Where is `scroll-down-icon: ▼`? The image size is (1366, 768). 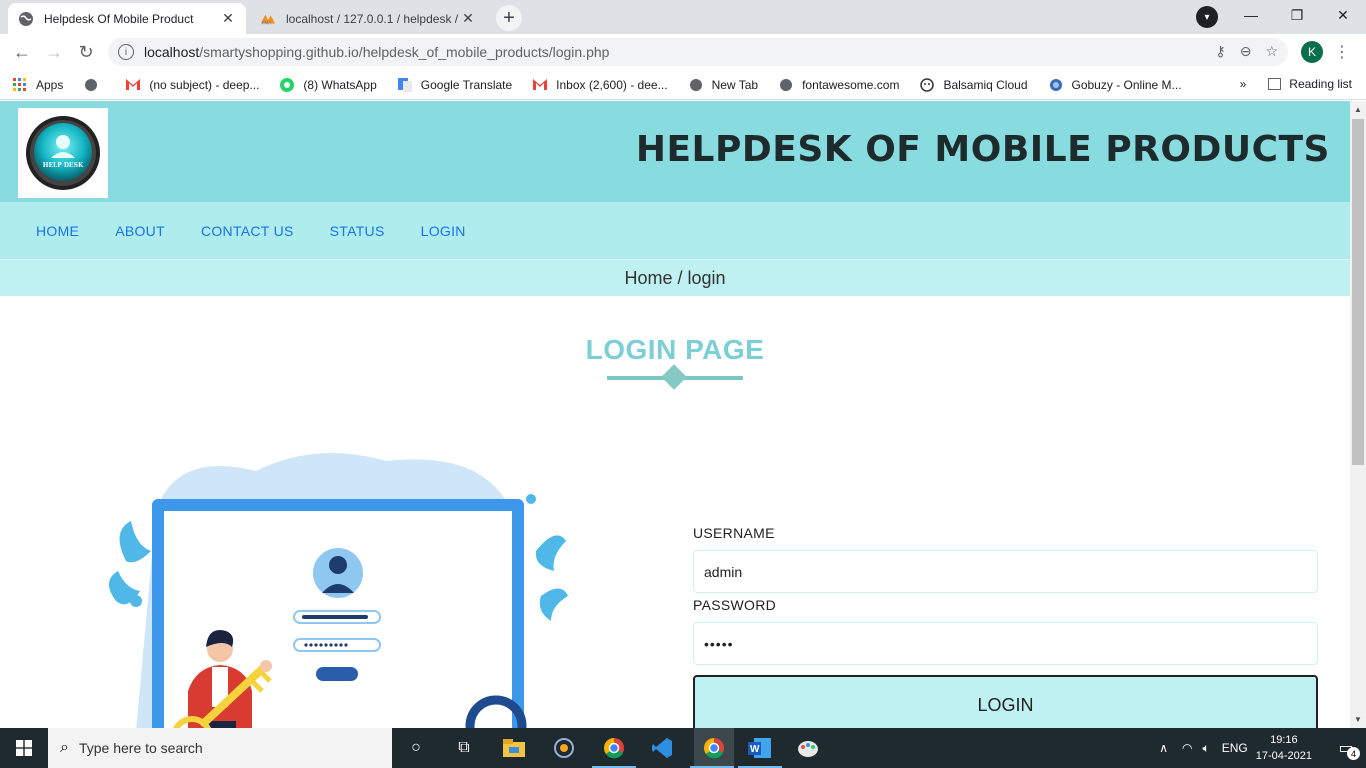 scroll-down-icon: ▼ is located at coordinates (1358, 719).